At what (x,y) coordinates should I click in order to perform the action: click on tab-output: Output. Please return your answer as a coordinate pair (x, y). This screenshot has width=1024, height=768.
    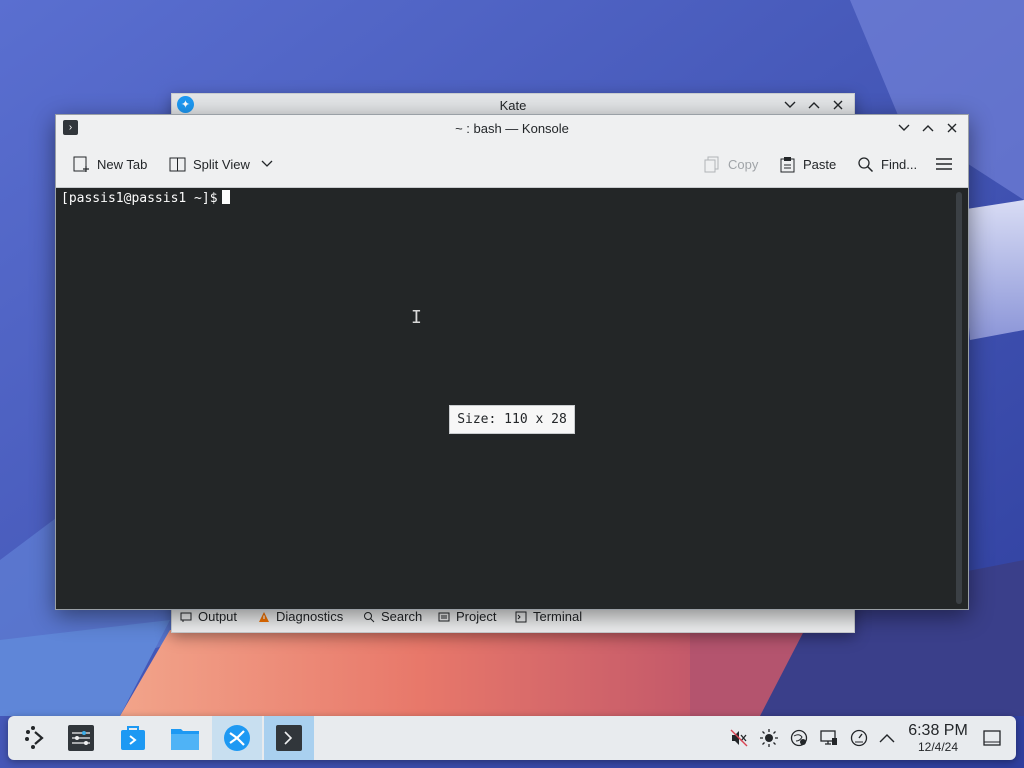
    Looking at the image, I should click on (208, 616).